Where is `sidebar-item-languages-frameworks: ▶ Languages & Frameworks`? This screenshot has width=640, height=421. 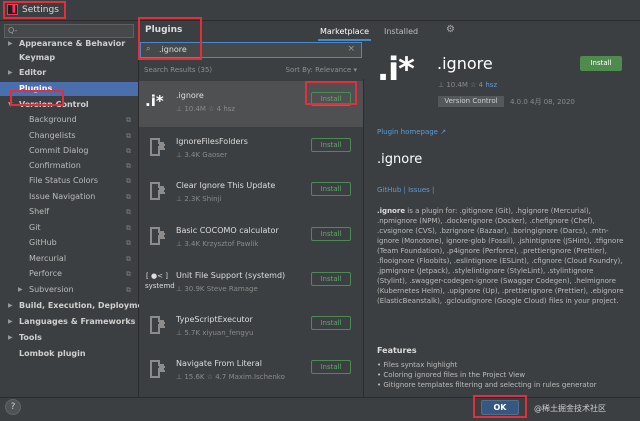 sidebar-item-languages-frameworks: ▶ Languages & Frameworks is located at coordinates (69, 322).